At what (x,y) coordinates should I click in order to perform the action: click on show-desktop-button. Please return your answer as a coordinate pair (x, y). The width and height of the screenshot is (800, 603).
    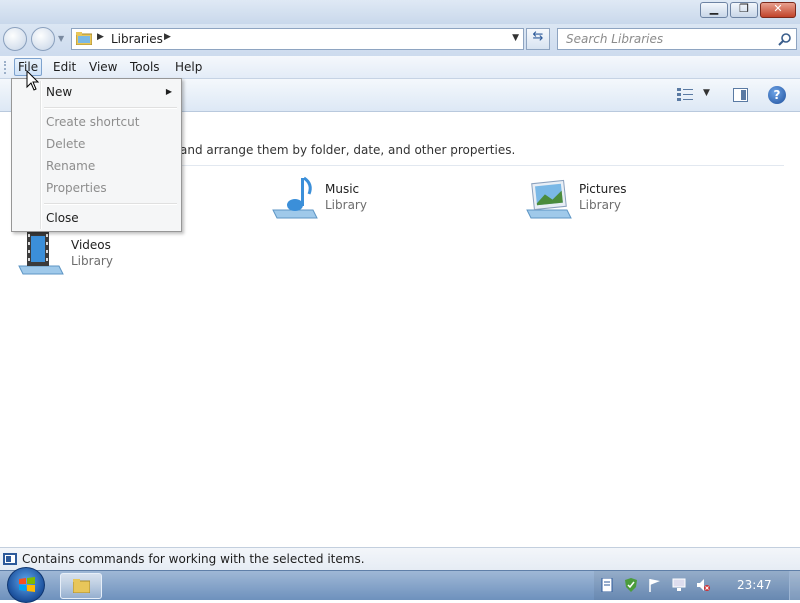
    Looking at the image, I should click on (794, 585).